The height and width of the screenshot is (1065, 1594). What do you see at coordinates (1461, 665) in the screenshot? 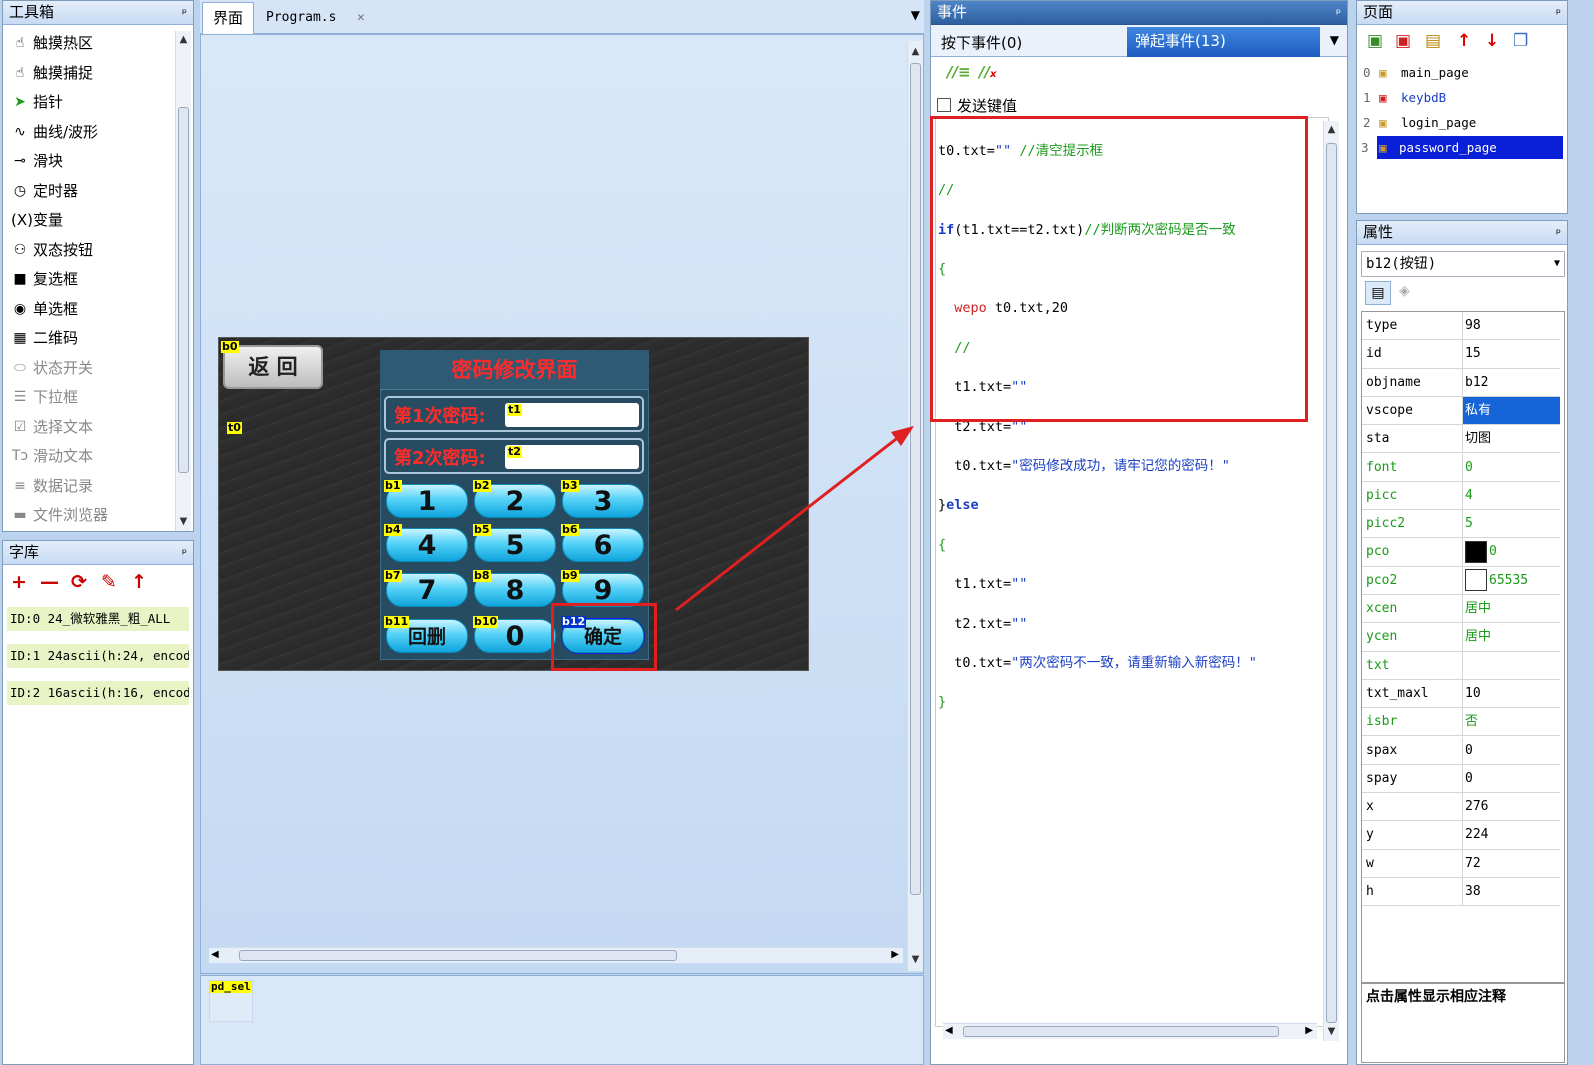
I see `property-row: txt` at bounding box center [1461, 665].